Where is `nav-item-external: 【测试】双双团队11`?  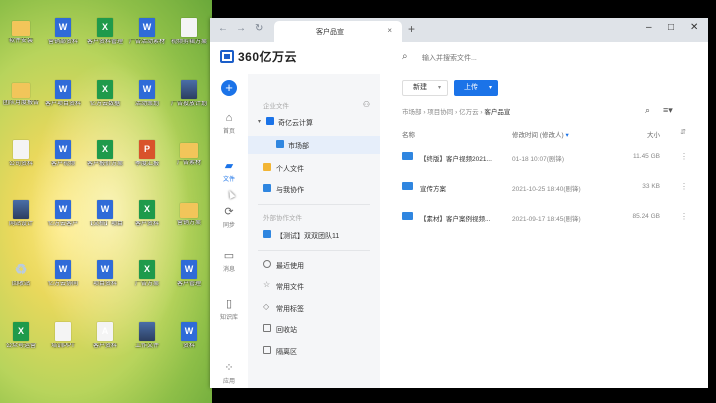 nav-item-external: 【测试】双双团队11 is located at coordinates (314, 235).